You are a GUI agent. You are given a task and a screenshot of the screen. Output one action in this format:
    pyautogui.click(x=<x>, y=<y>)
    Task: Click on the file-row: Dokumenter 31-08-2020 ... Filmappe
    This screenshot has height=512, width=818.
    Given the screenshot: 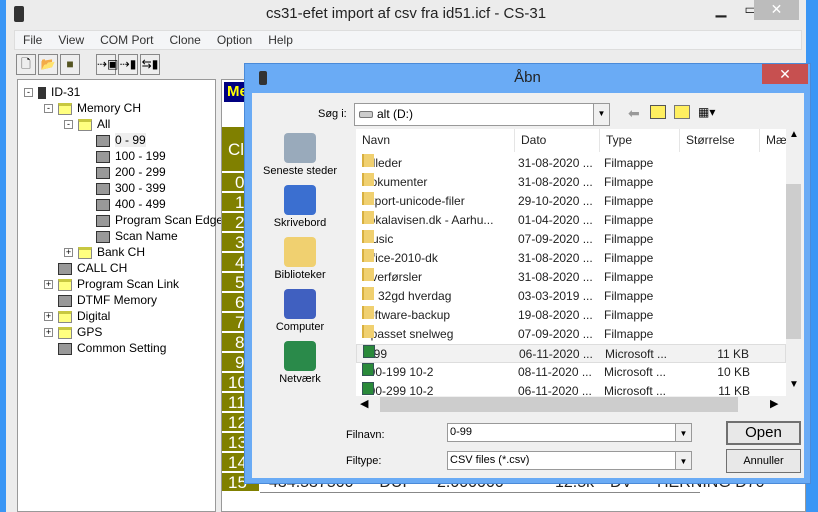 What is the action you would take?
    pyautogui.click(x=571, y=182)
    